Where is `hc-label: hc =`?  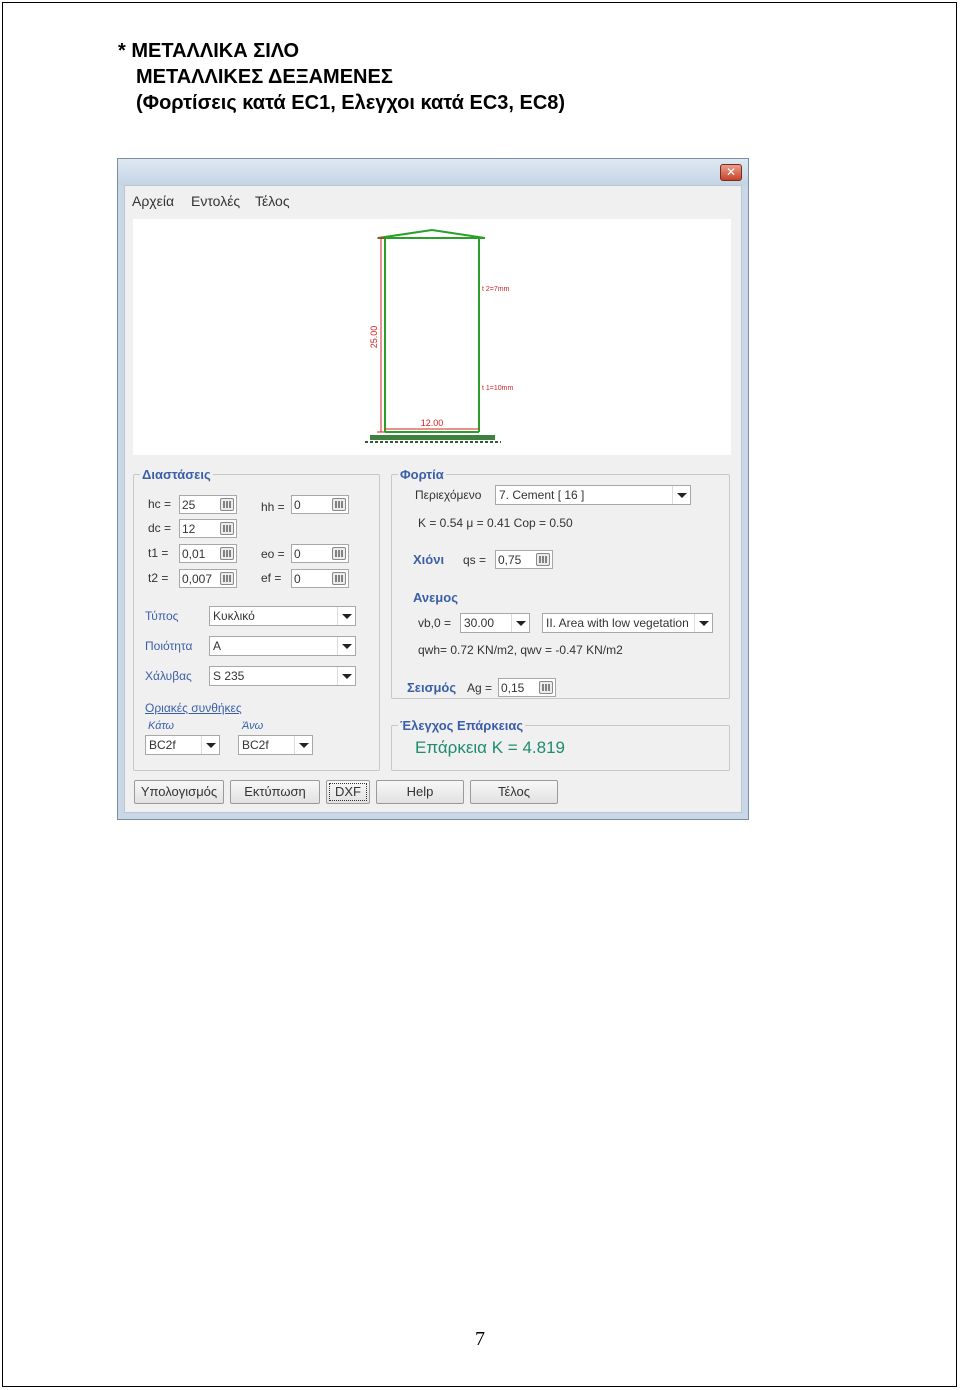
hc-label: hc = is located at coordinates (160, 504).